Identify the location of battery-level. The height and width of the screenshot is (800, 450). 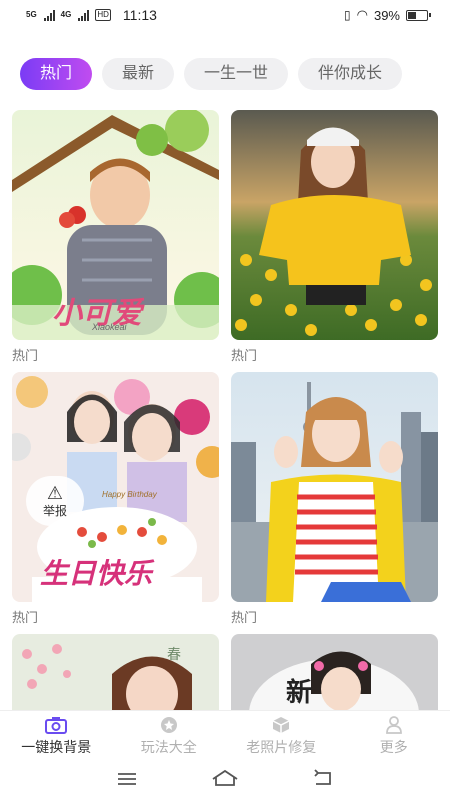
(412, 15).